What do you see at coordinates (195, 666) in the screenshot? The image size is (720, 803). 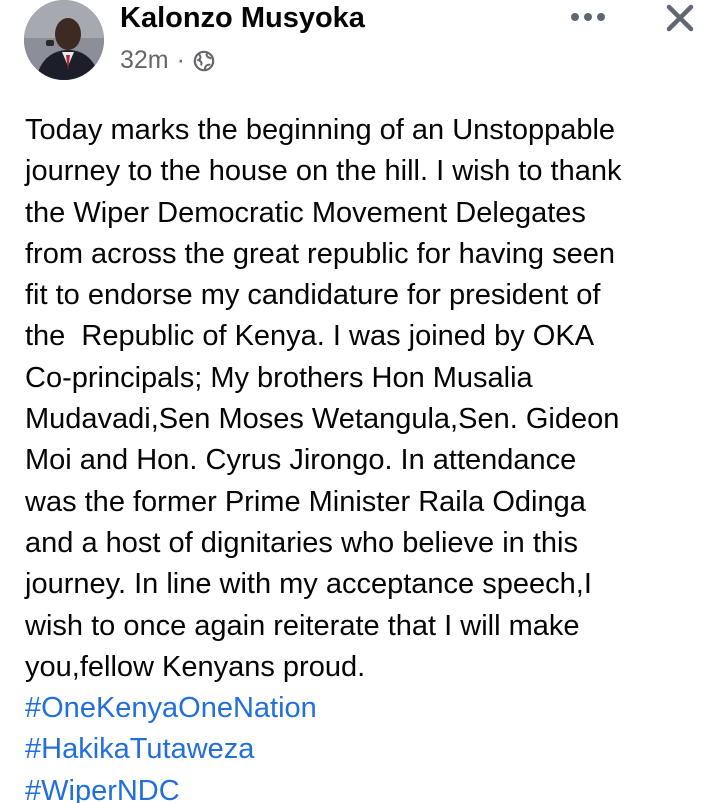 I see `post-text-line: you,fellow Kenyans proud.` at bounding box center [195, 666].